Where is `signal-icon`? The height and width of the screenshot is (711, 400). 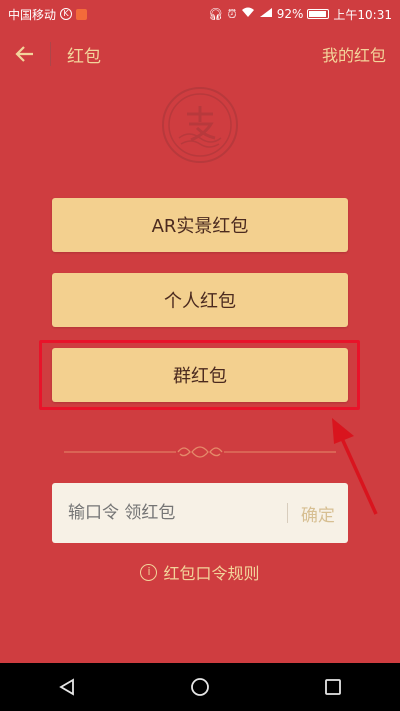
signal-icon is located at coordinates (266, 14).